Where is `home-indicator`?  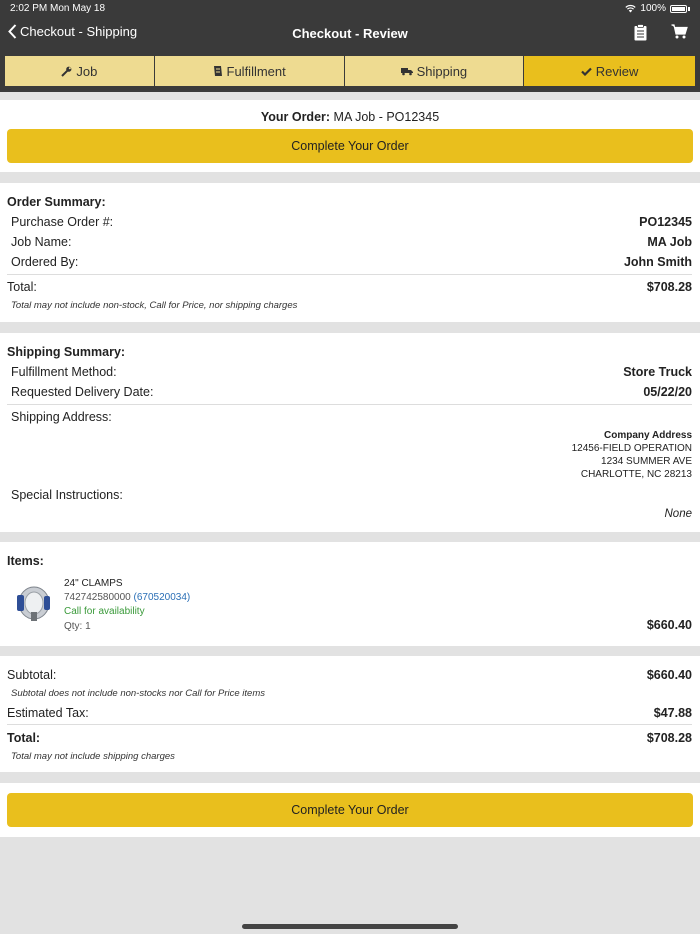 home-indicator is located at coordinates (350, 926).